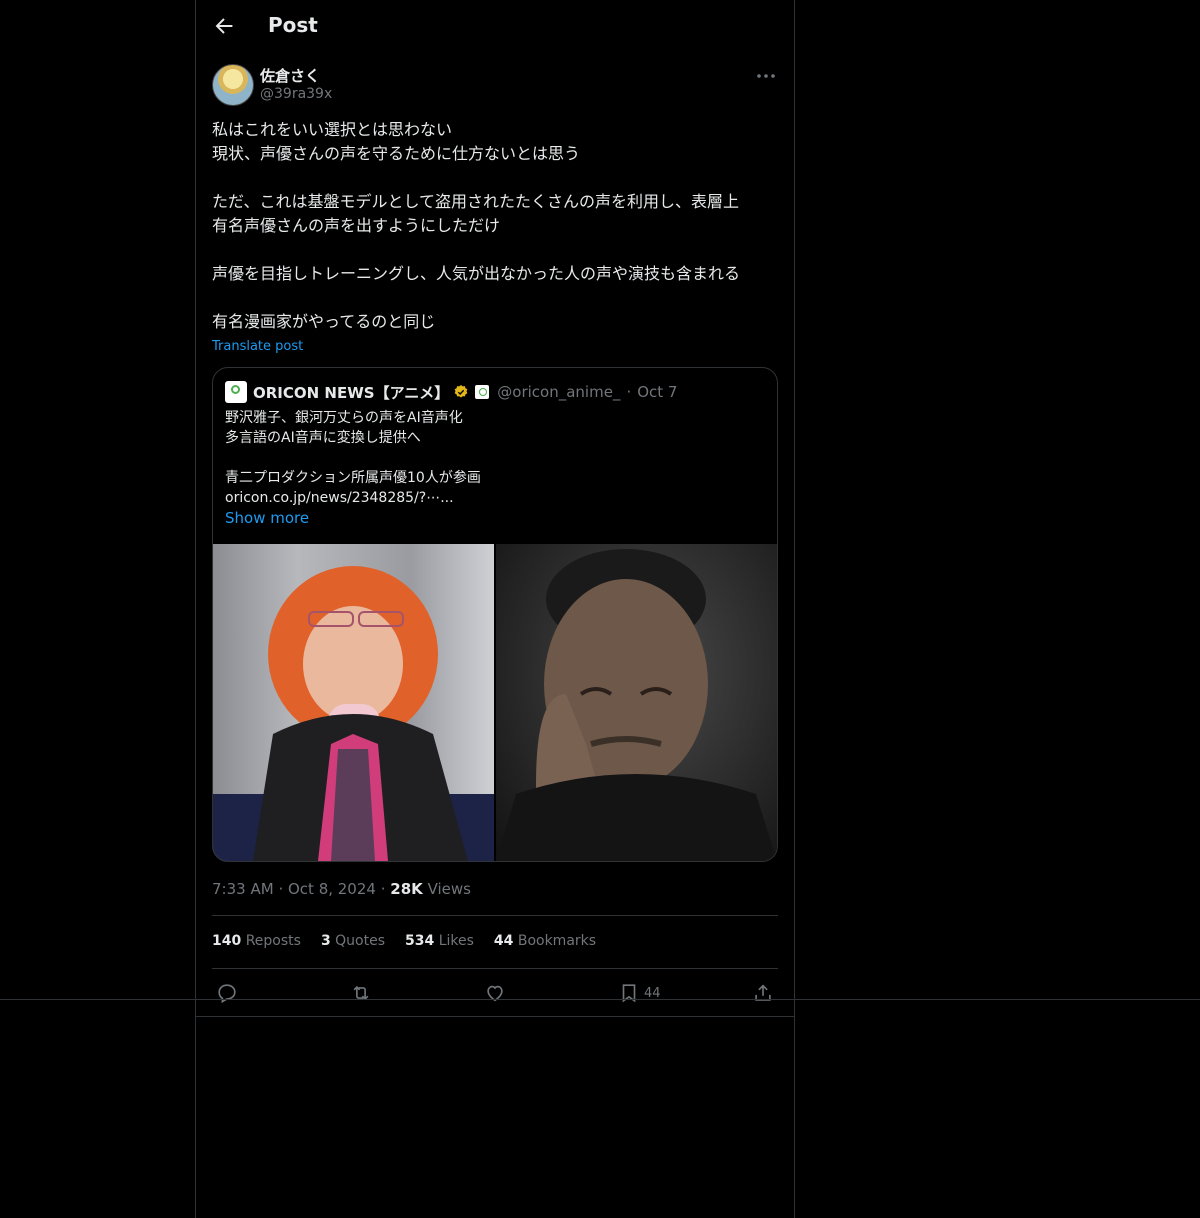 This screenshot has height=1218, width=1200. What do you see at coordinates (396, 153) in the screenshot?
I see `post-line: 現状、声優さんの声を守るために仕方ないとは思う` at bounding box center [396, 153].